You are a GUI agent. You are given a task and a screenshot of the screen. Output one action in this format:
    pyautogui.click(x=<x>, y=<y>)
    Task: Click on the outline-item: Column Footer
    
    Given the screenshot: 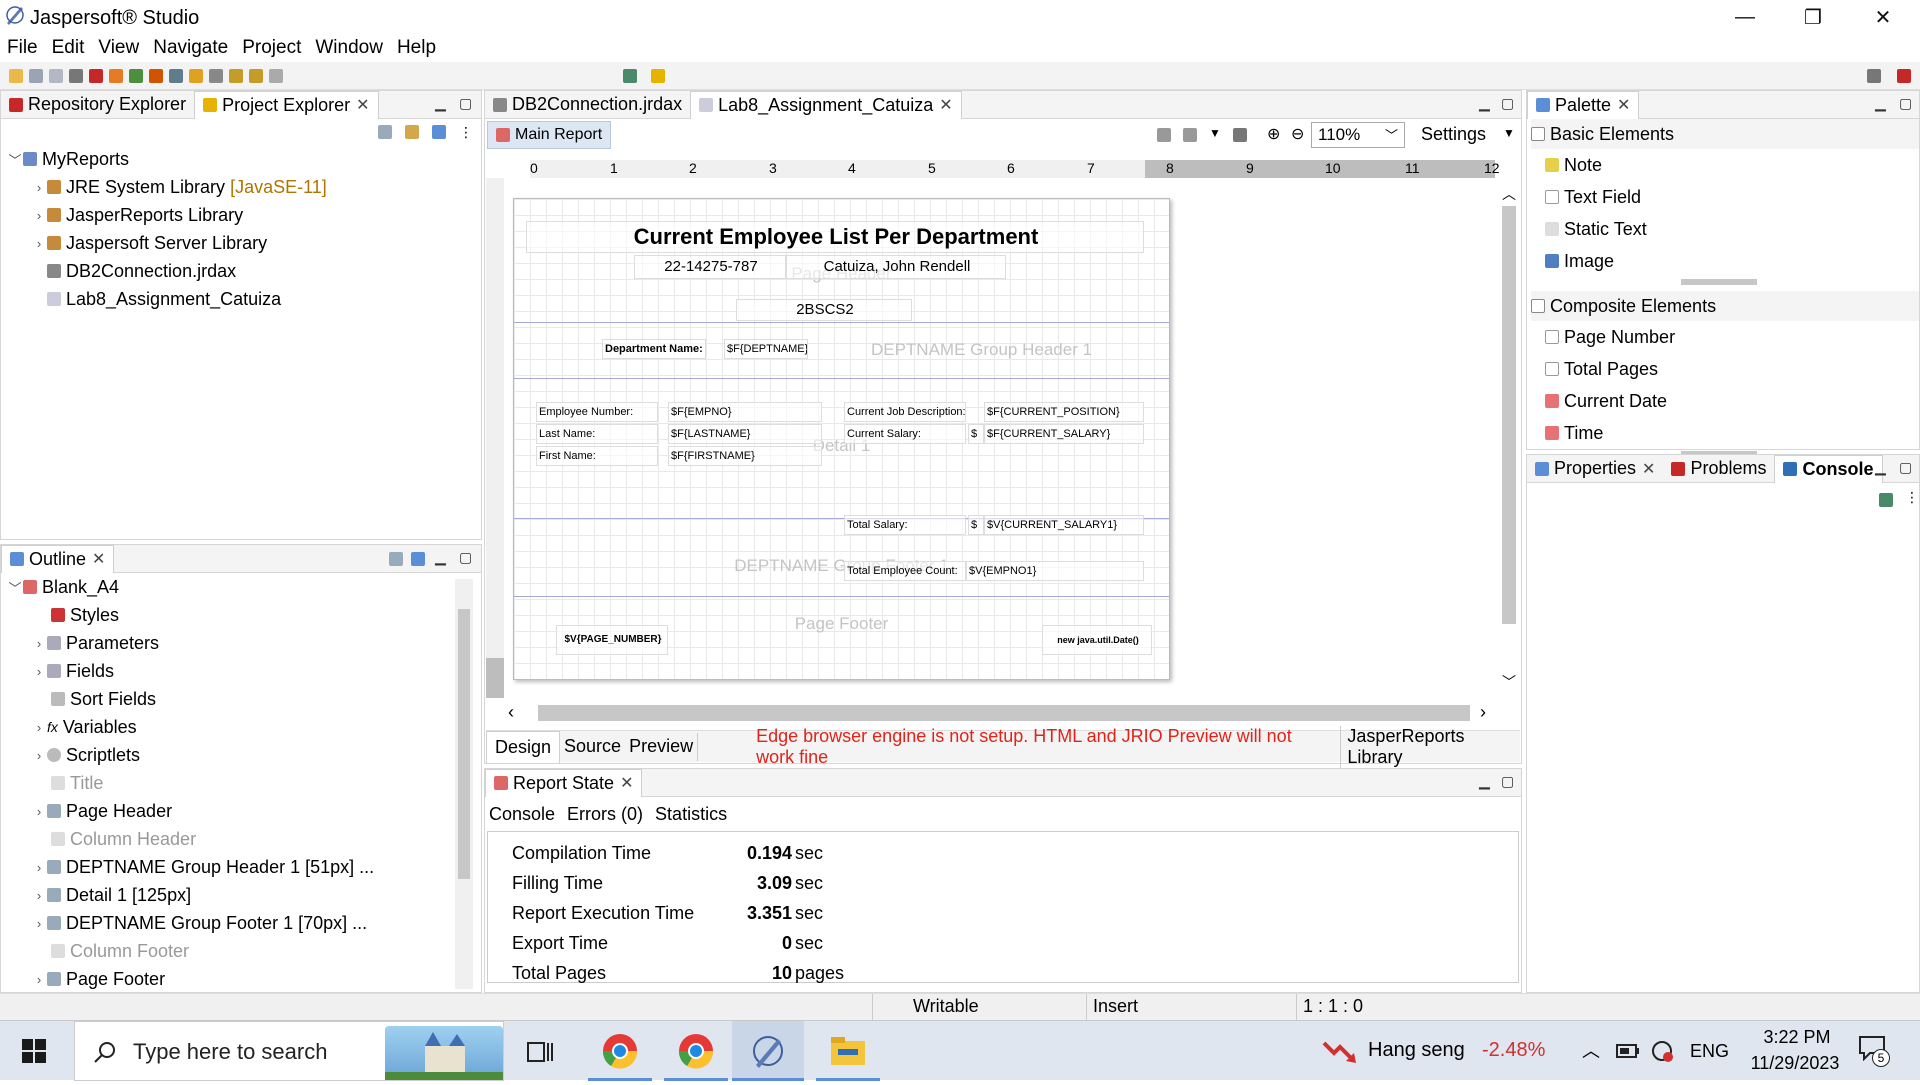 What is the action you would take?
    pyautogui.click(x=244, y=951)
    